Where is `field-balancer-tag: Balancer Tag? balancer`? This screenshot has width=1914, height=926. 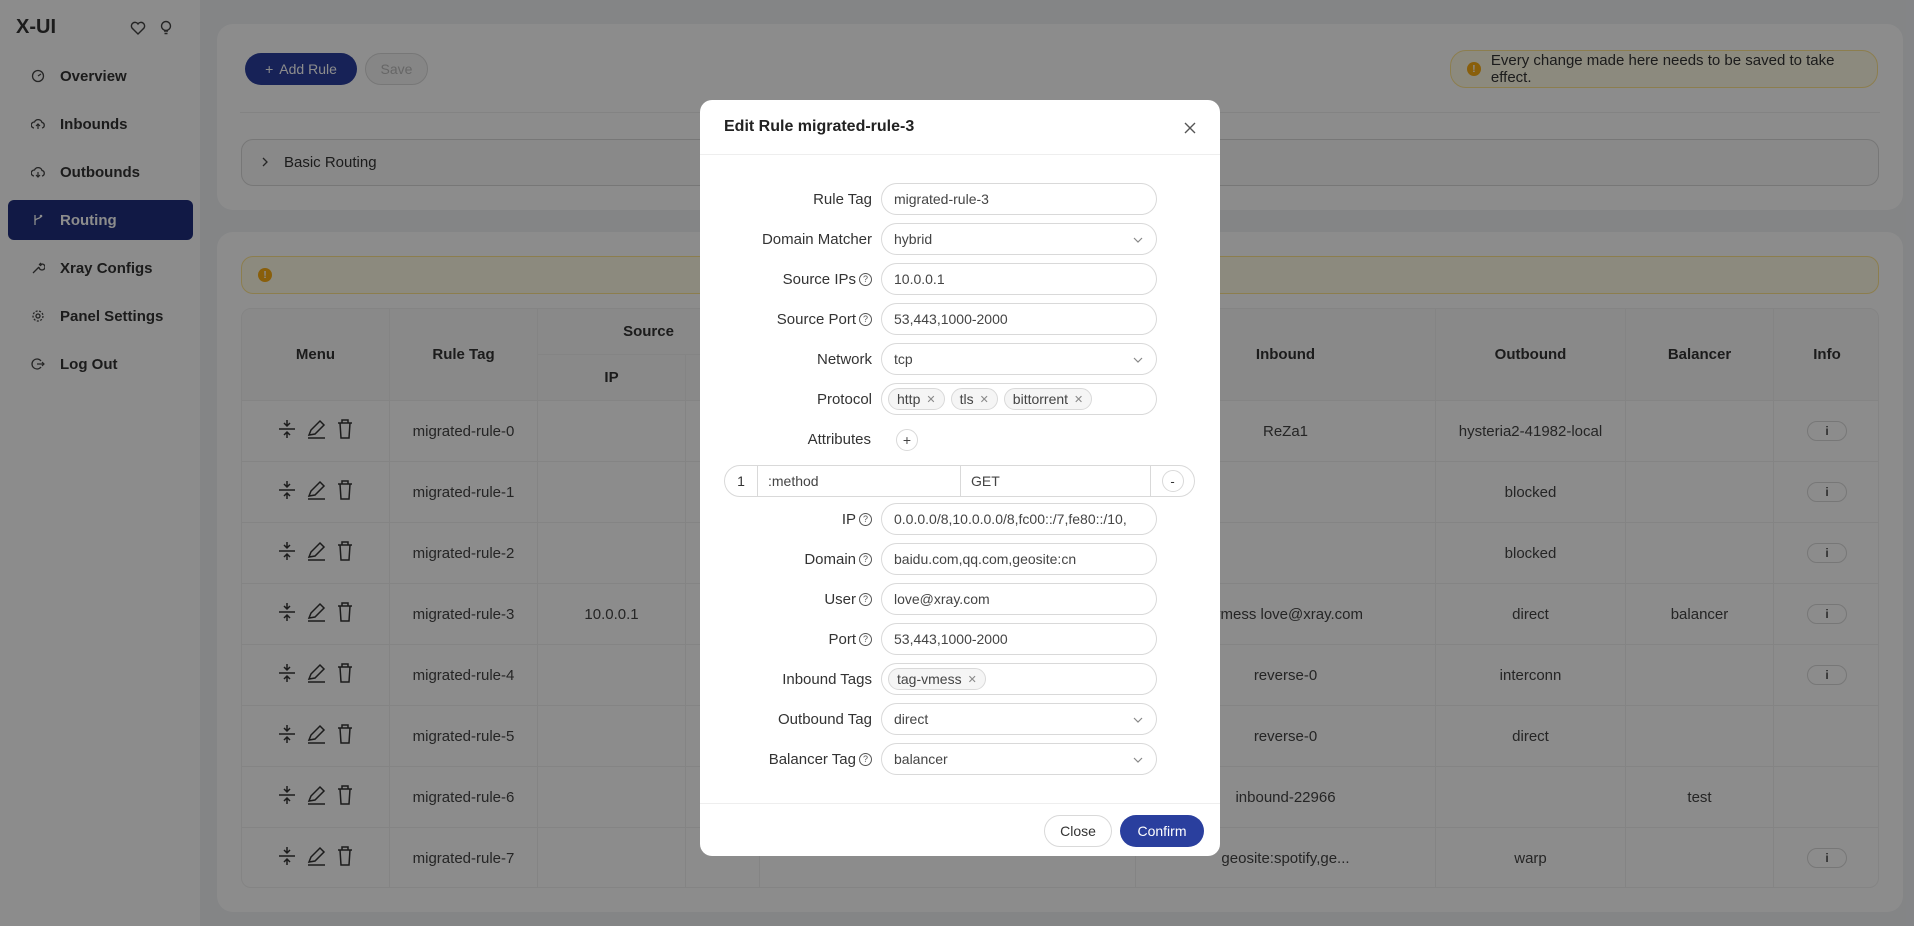 field-balancer-tag: Balancer Tag? balancer is located at coordinates (960, 759).